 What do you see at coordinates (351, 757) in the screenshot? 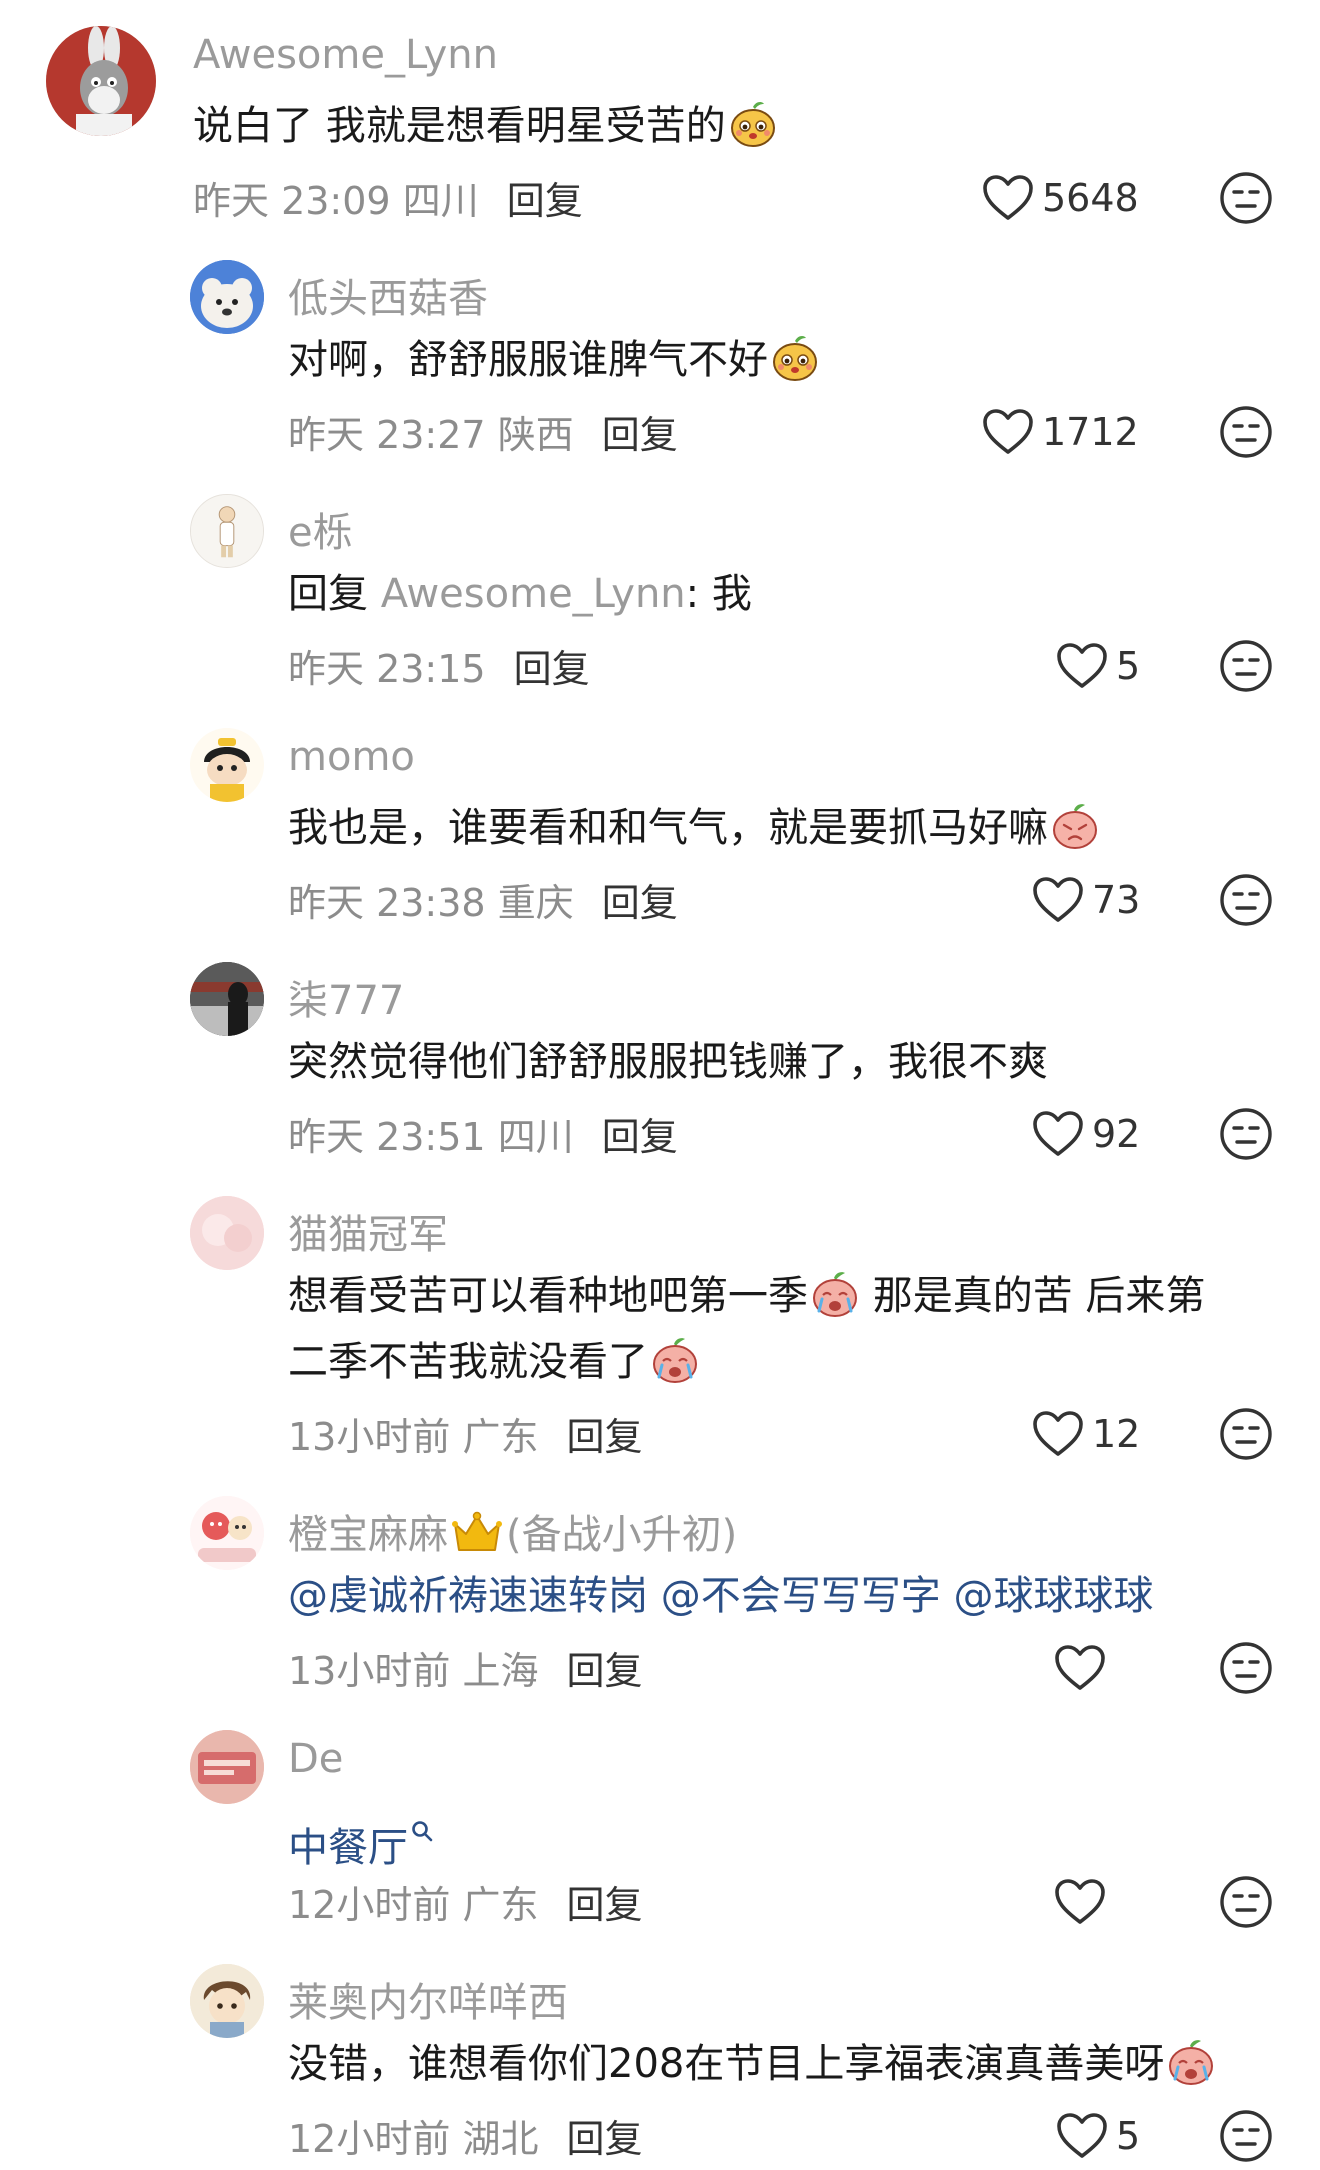
I see `username: momo` at bounding box center [351, 757].